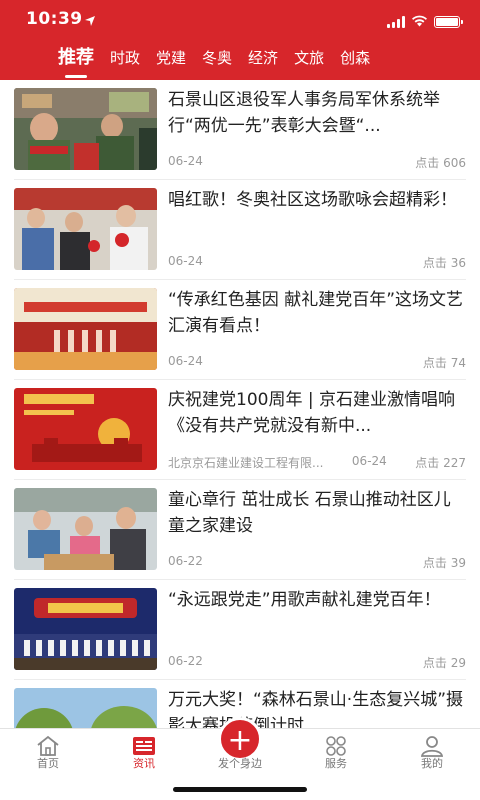 This screenshot has height=800, width=480. What do you see at coordinates (317, 262) in the screenshot?
I see `news-meta: 06-24 点击 36` at bounding box center [317, 262].